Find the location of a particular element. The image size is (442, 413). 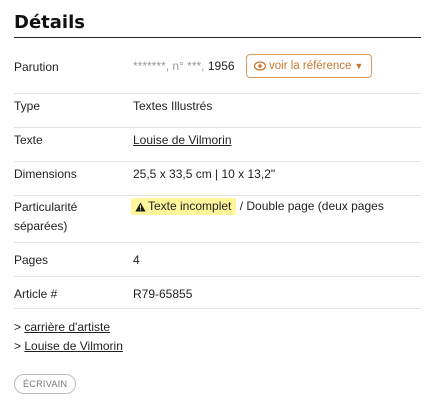

dimensions-value: 25,5 x 33,5 cm | 10 x 13,2" is located at coordinates (204, 174).